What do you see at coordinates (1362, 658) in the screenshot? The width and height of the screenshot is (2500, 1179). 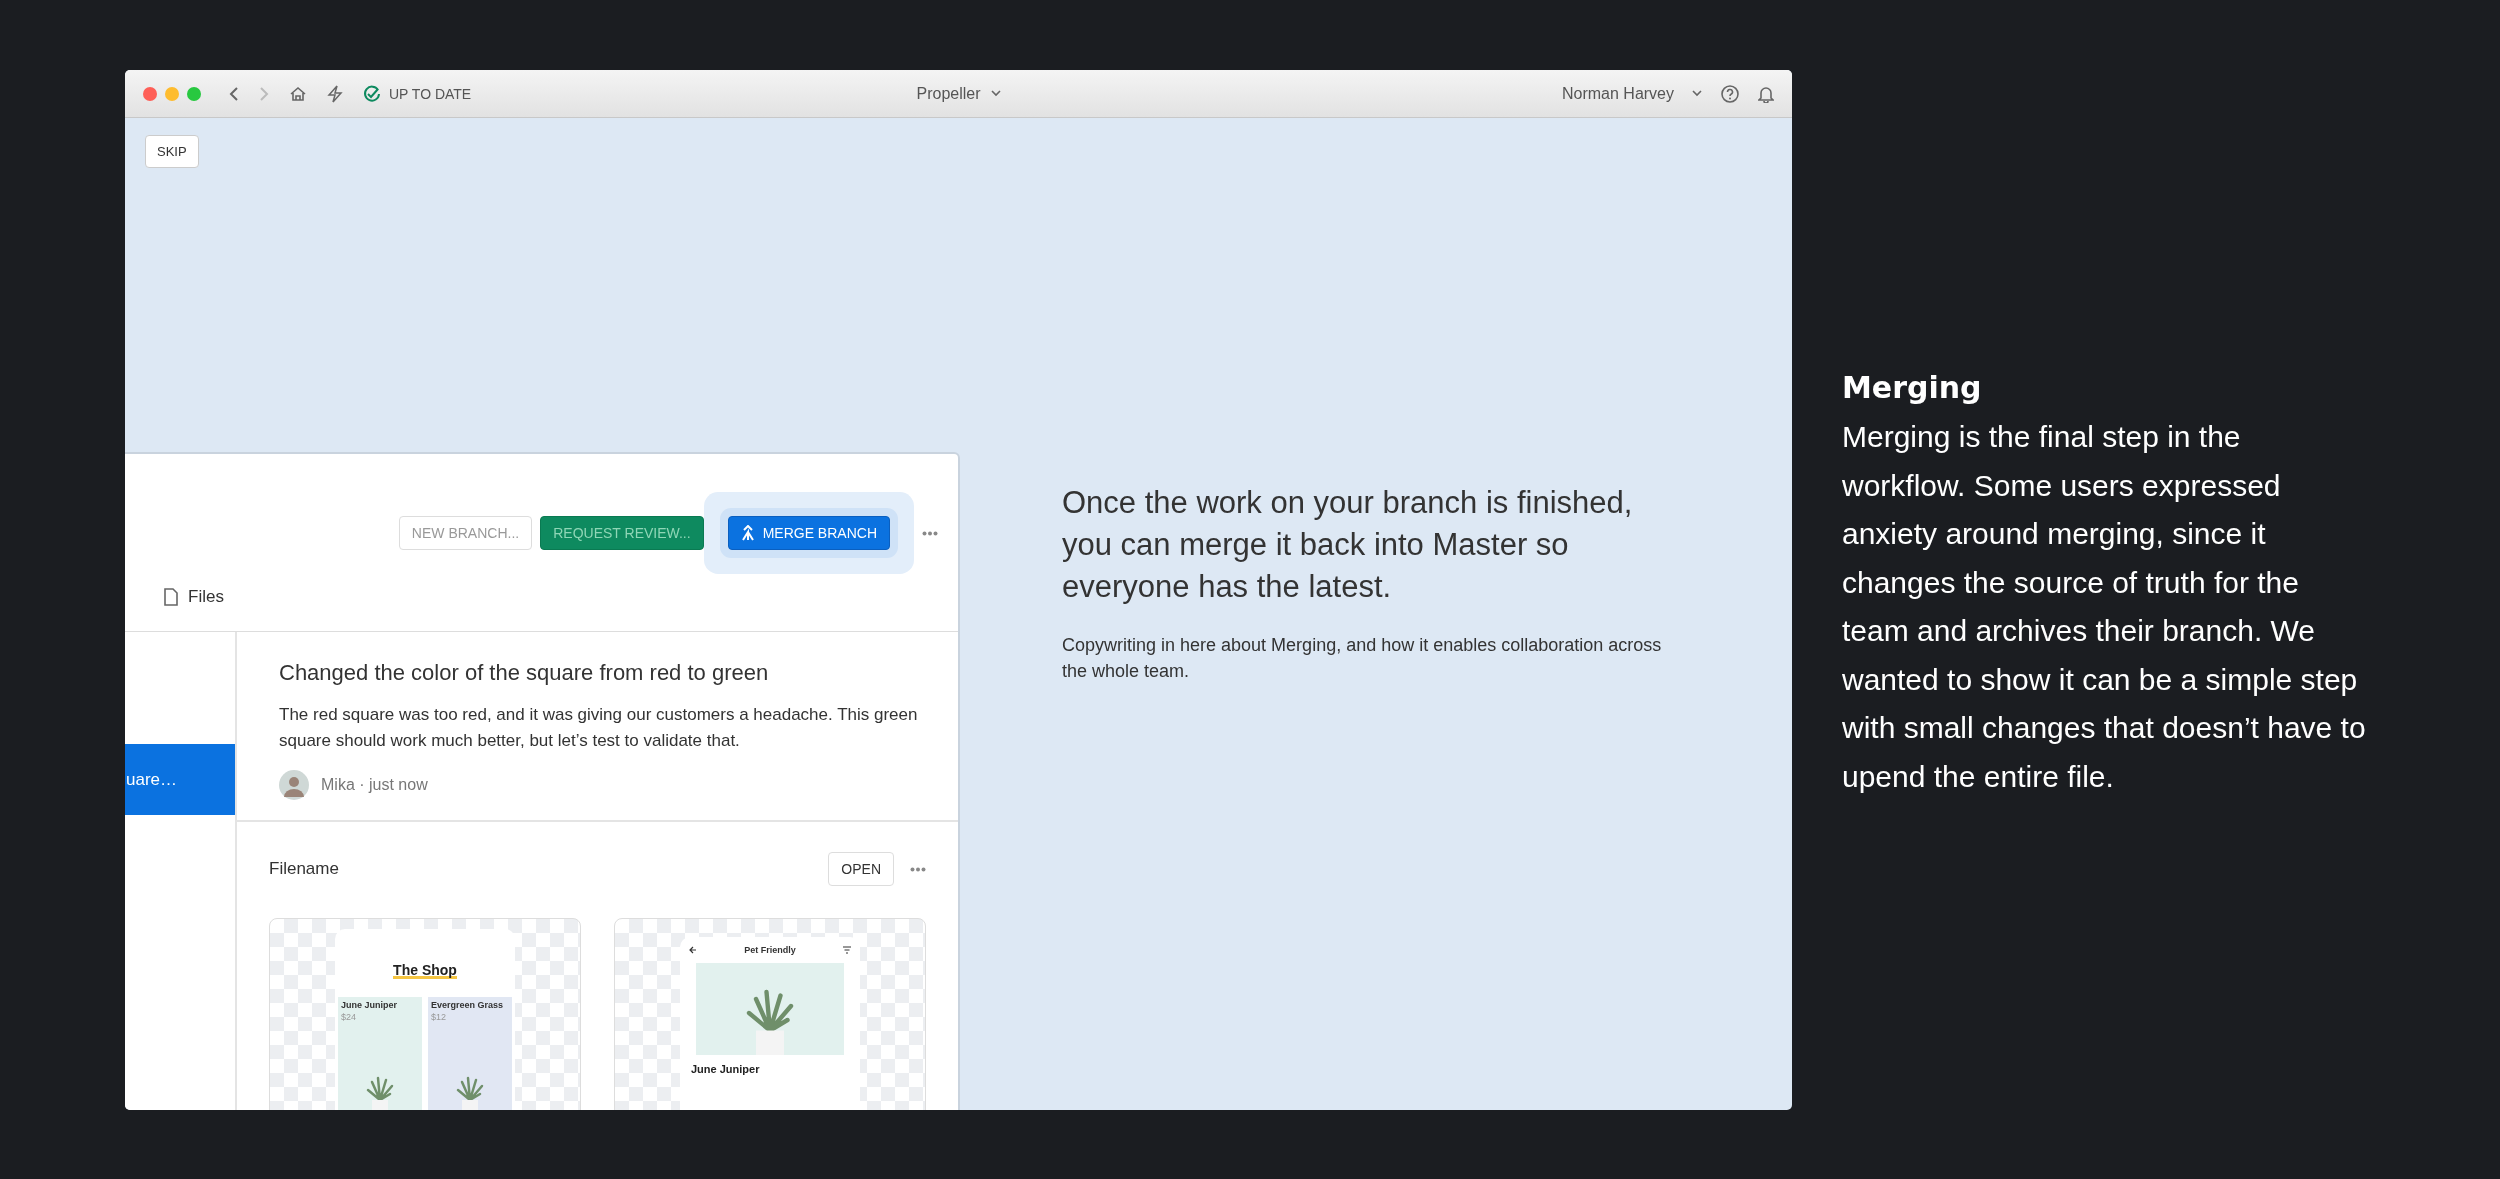 I see `callout-text: Copywriting in here about Merging, and how it enables collaboration across the whole team.` at bounding box center [1362, 658].